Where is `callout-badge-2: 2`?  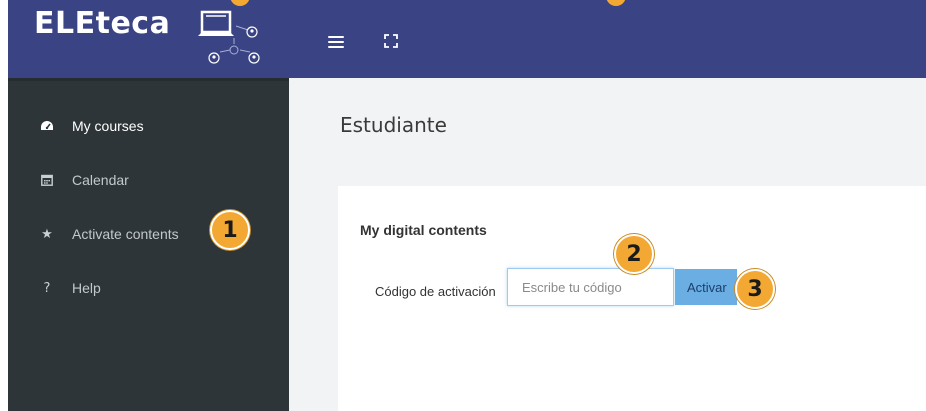 callout-badge-2: 2 is located at coordinates (634, 254).